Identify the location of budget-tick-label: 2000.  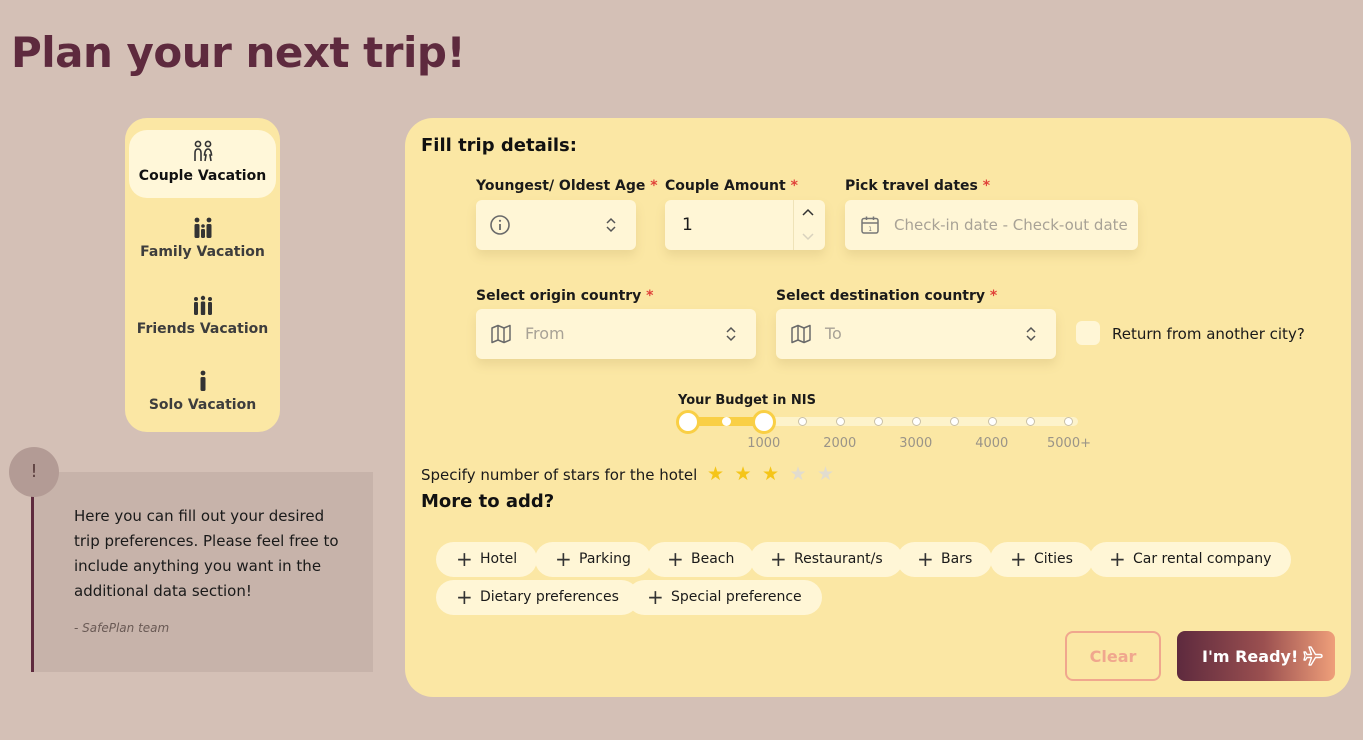
(840, 443).